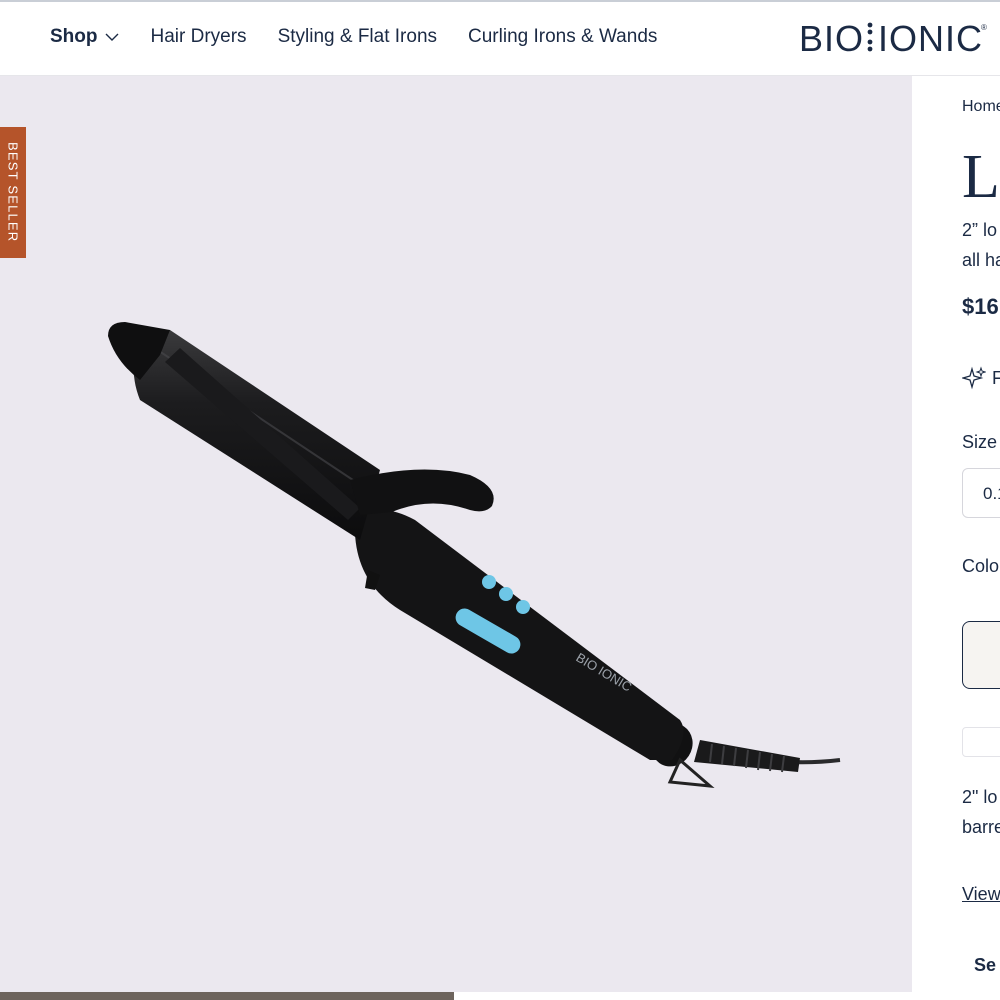 This screenshot has width=1000, height=1000. What do you see at coordinates (980, 306) in the screenshot?
I see `product-price: $16` at bounding box center [980, 306].